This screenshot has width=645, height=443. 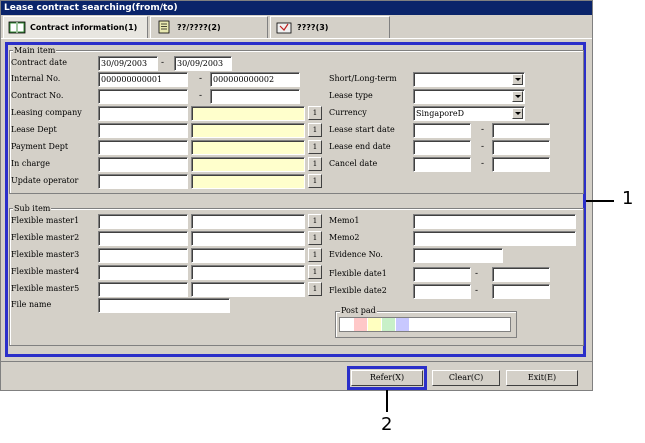 What do you see at coordinates (469, 96) in the screenshot?
I see `lease-type-select` at bounding box center [469, 96].